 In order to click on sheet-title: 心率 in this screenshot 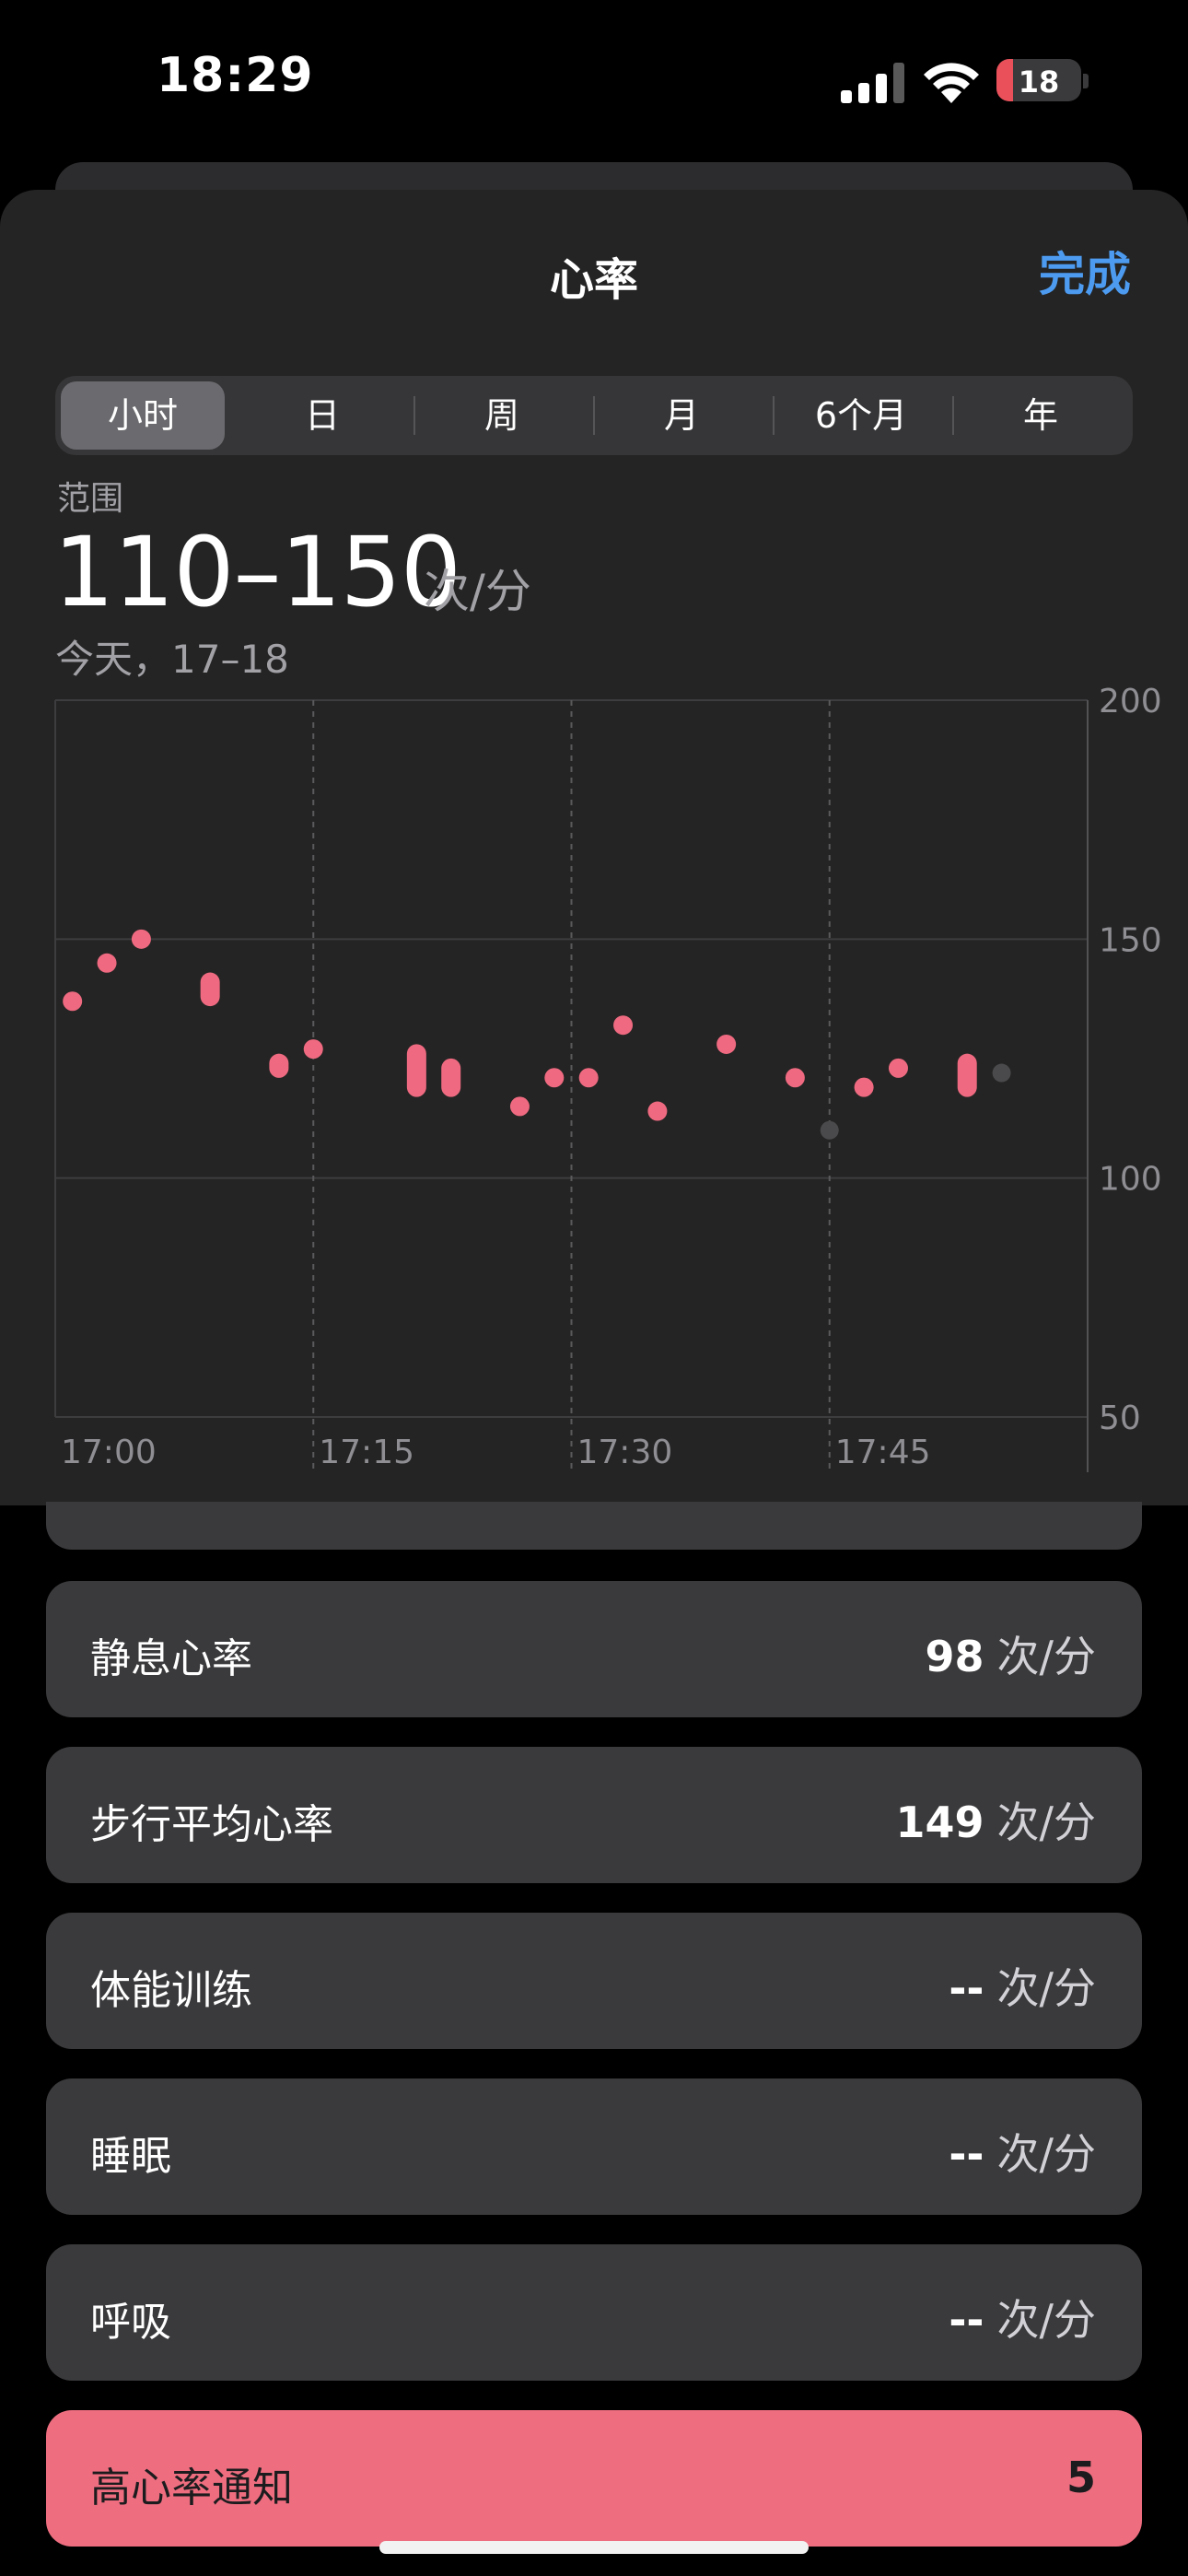, I will do `click(593, 280)`.